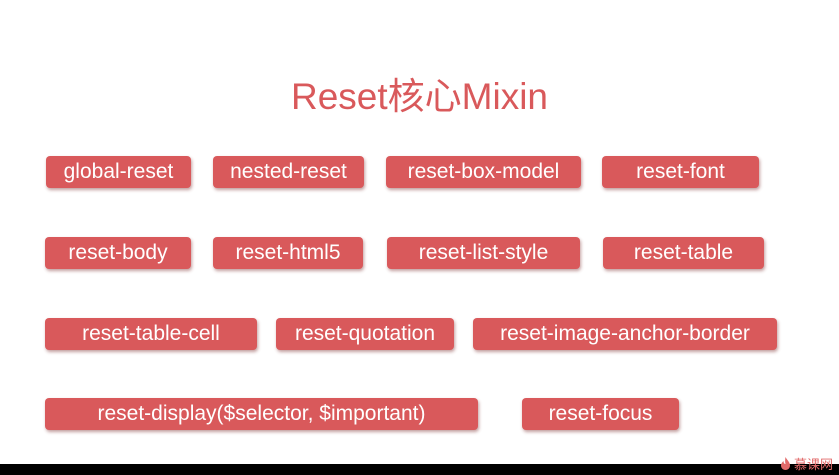  Describe the element at coordinates (785, 463) in the screenshot. I see `flame-icon` at that location.